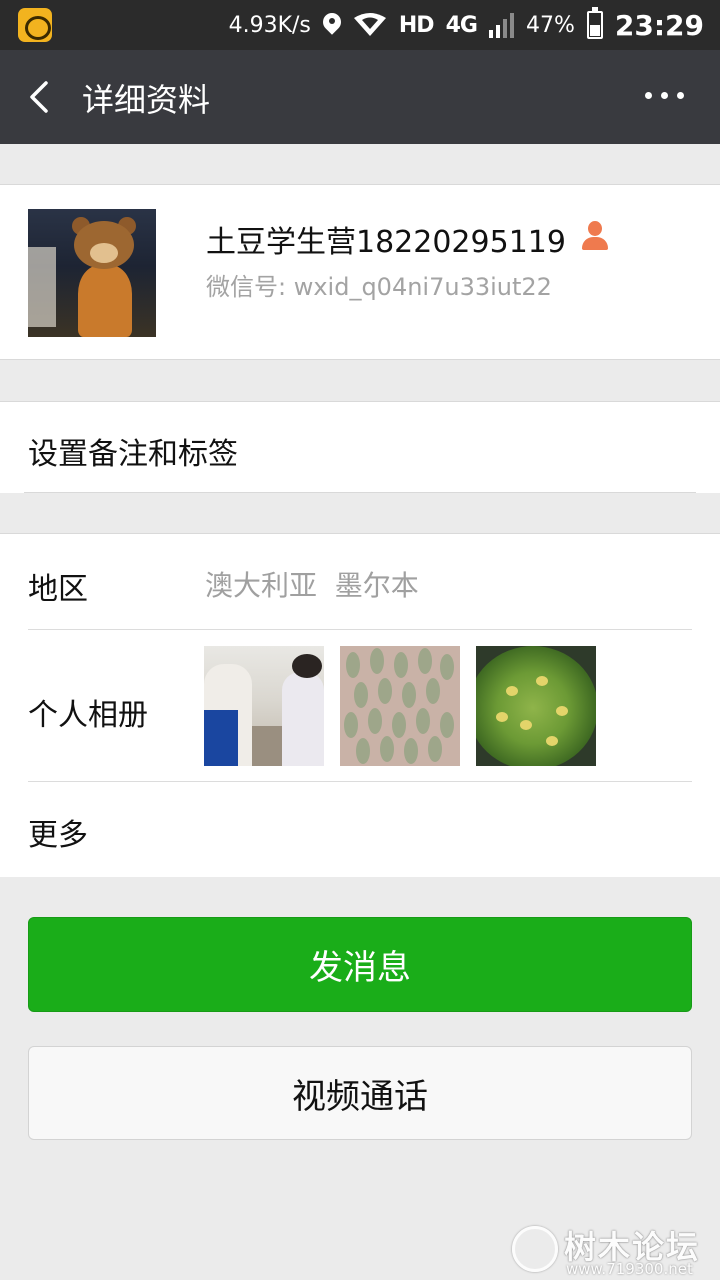 The image size is (720, 1280). What do you see at coordinates (58, 589) in the screenshot?
I see `region-label: 地区` at bounding box center [58, 589].